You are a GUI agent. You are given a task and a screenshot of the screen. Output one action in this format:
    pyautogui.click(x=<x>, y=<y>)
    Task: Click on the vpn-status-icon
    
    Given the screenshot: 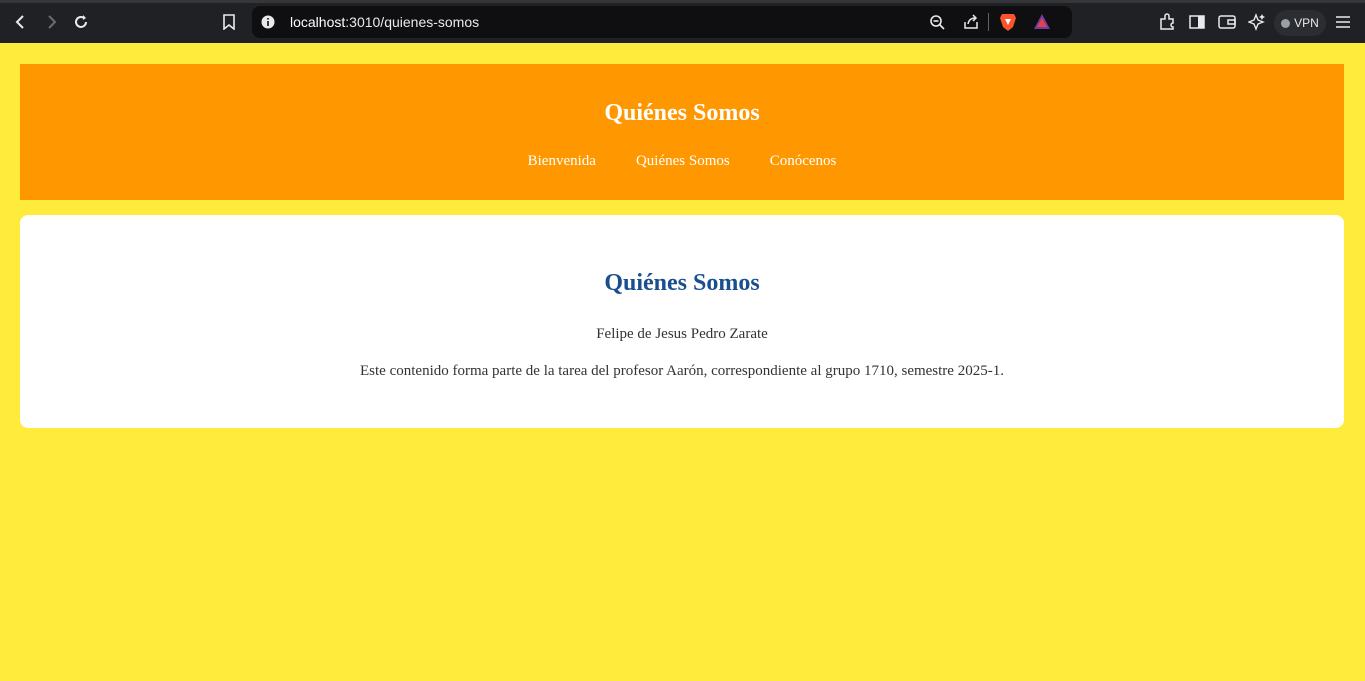 What is the action you would take?
    pyautogui.click(x=1286, y=23)
    